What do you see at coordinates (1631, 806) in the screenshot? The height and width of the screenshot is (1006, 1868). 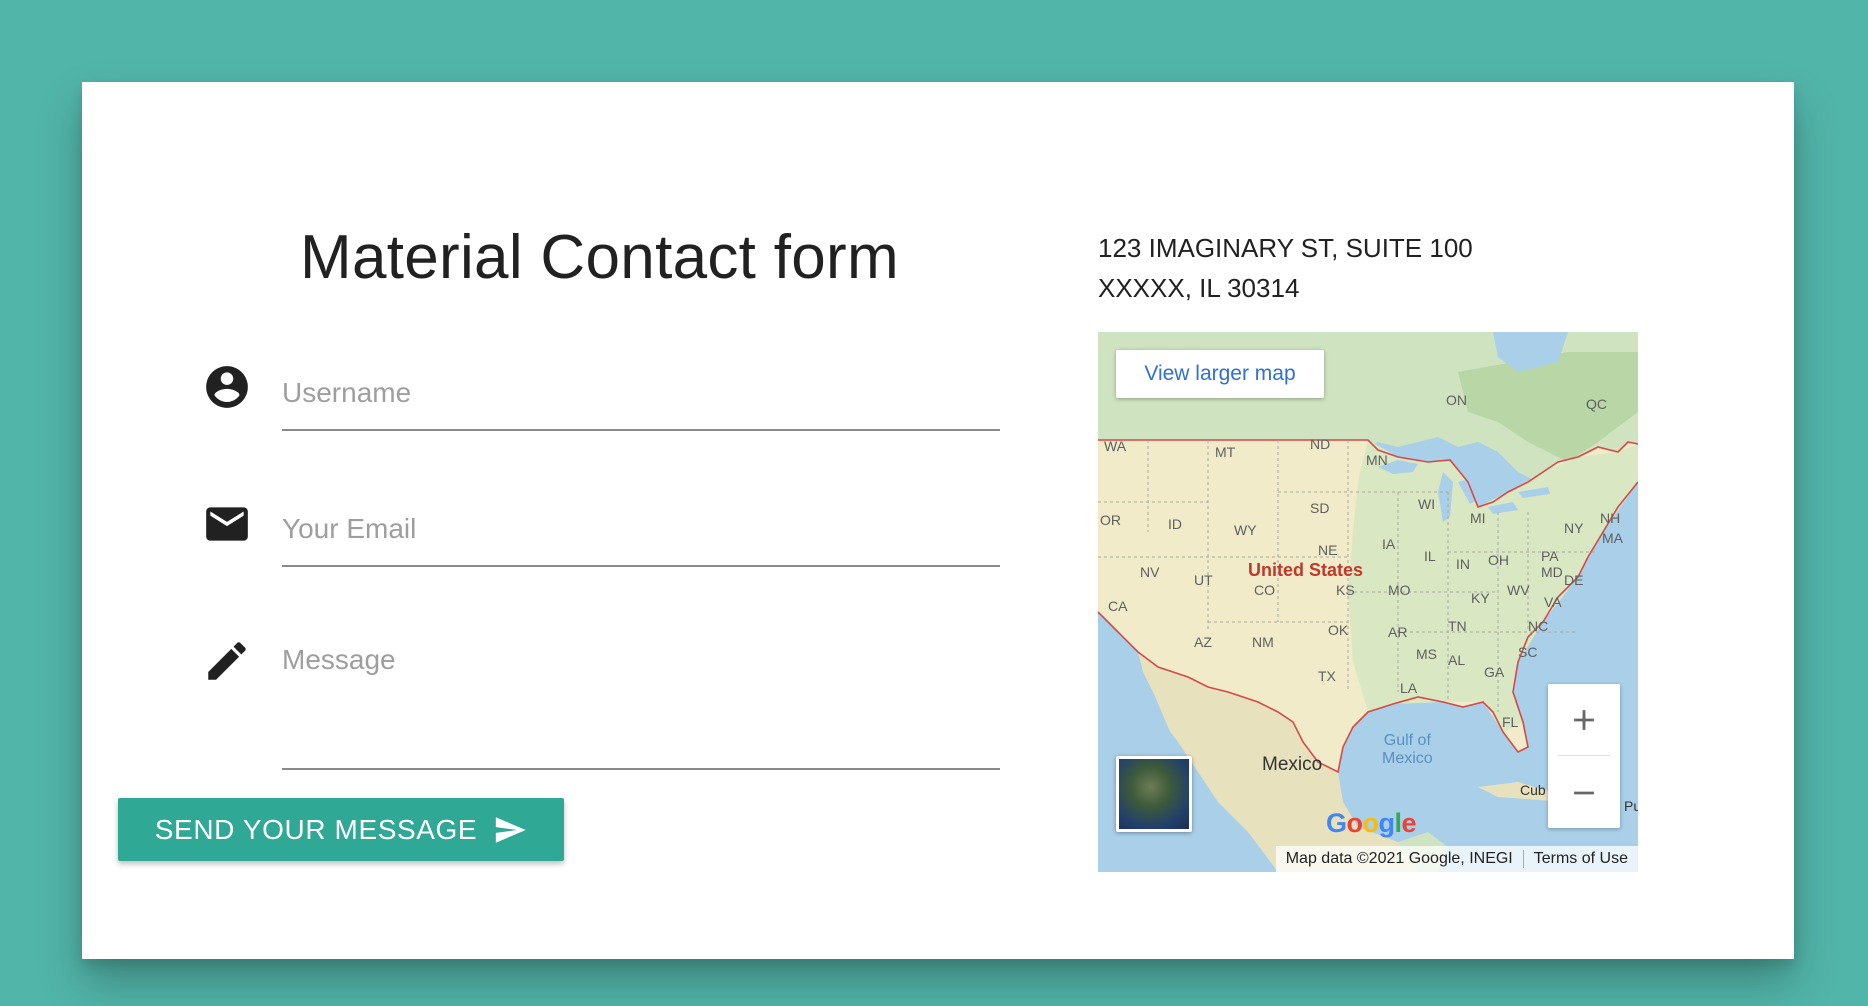 I see `map-label-puerto-rico: Pu` at bounding box center [1631, 806].